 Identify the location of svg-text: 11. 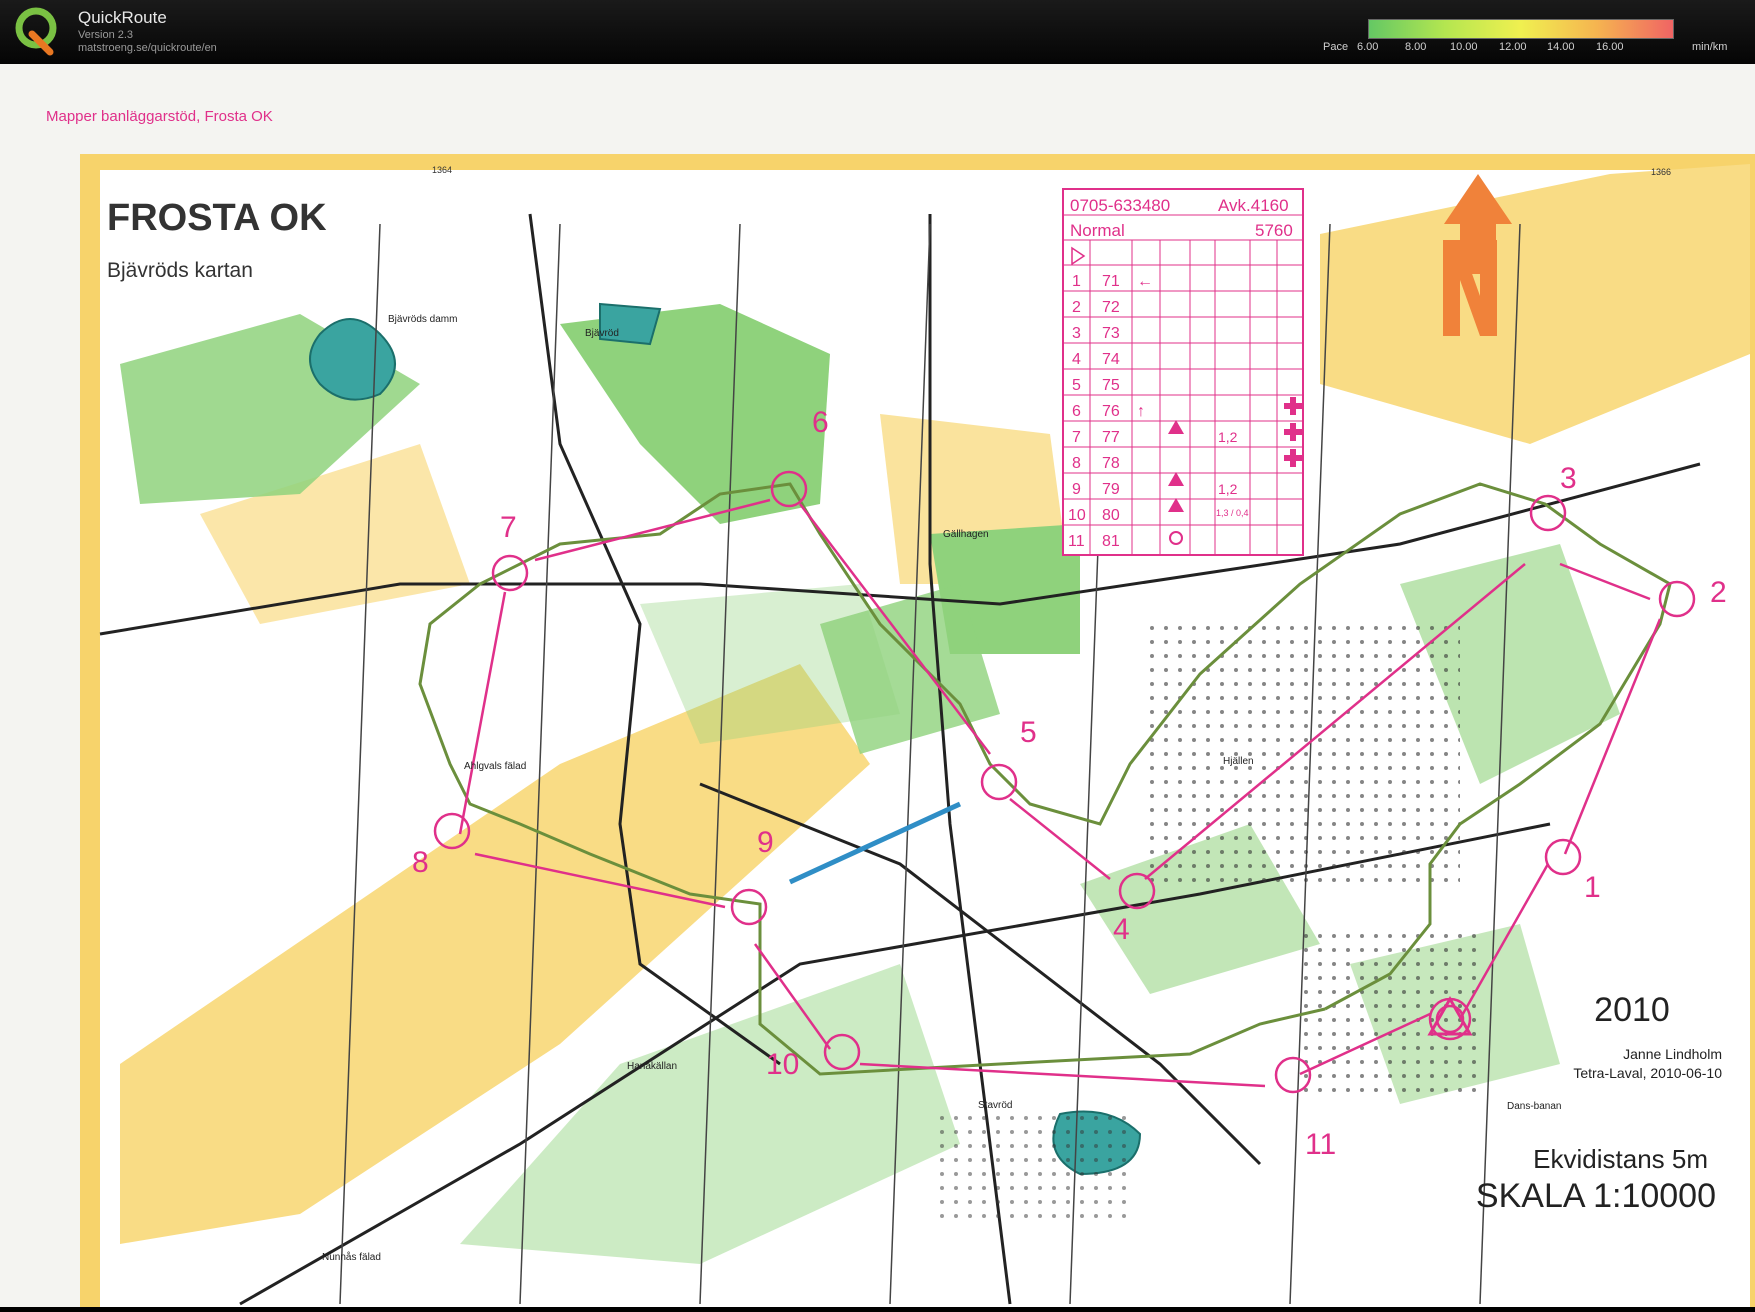
(1076, 541).